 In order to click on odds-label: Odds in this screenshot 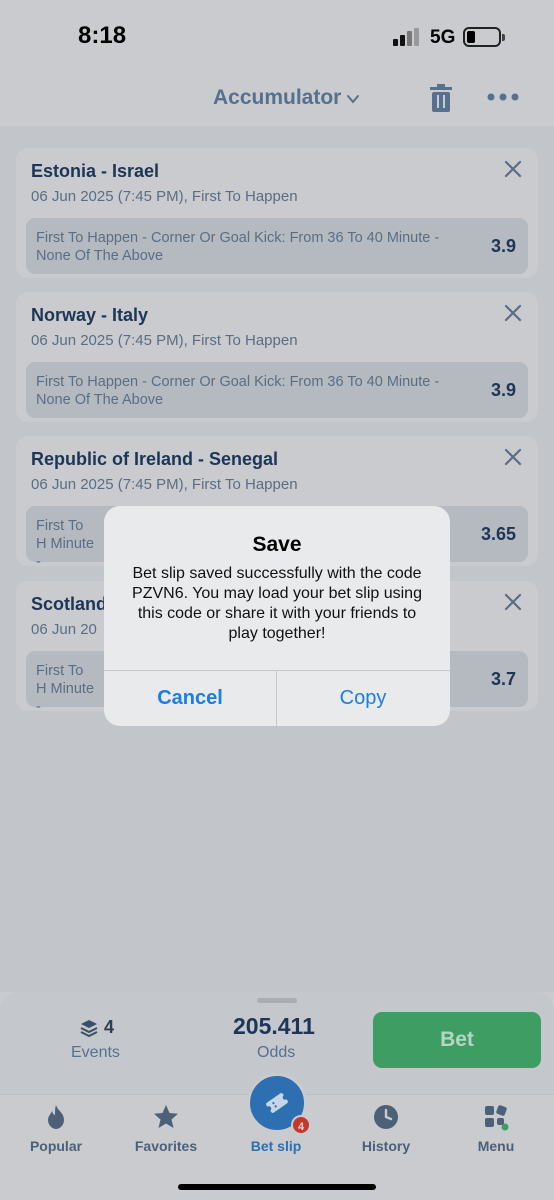, I will do `click(276, 1052)`.